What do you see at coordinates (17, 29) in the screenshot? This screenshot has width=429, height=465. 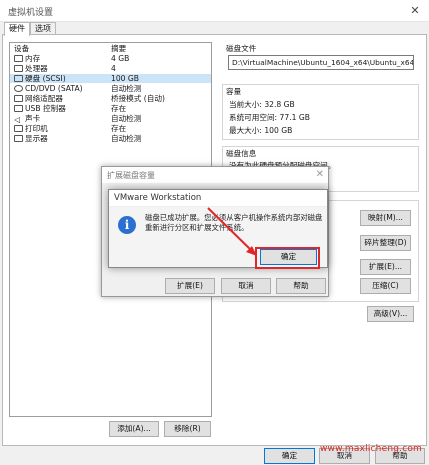 I see `tab-hardware: 硬件` at bounding box center [17, 29].